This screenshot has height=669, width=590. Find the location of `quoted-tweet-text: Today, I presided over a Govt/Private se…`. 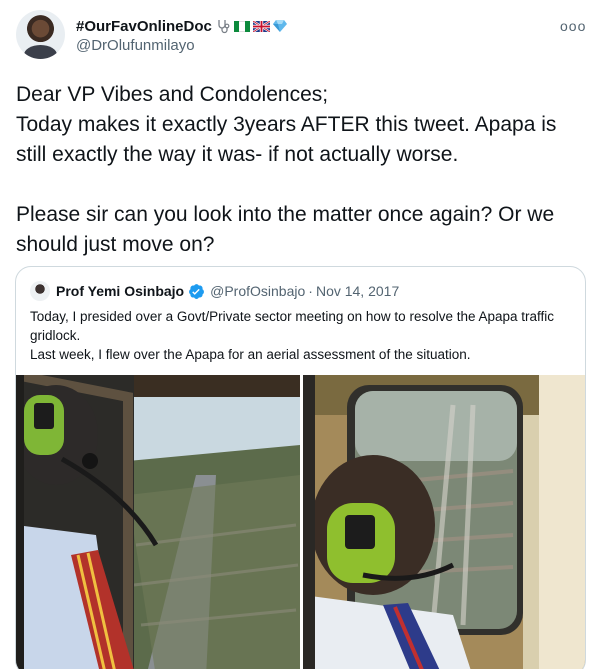

quoted-tweet-text: Today, I presided over a Govt/Private se… is located at coordinates (302, 335).